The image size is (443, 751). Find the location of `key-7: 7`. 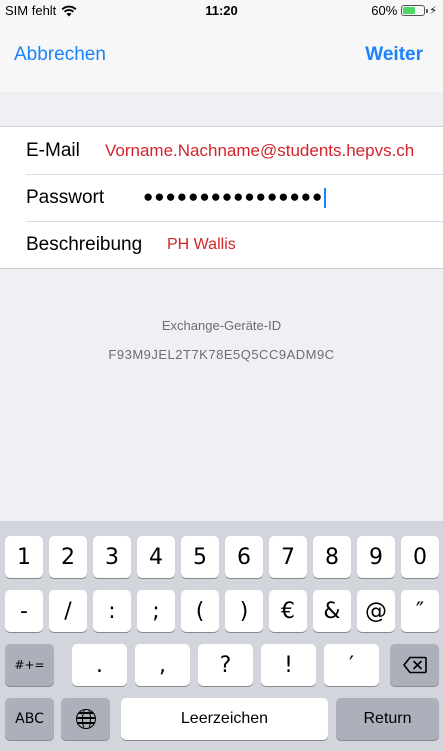

key-7: 7 is located at coordinates (288, 557).